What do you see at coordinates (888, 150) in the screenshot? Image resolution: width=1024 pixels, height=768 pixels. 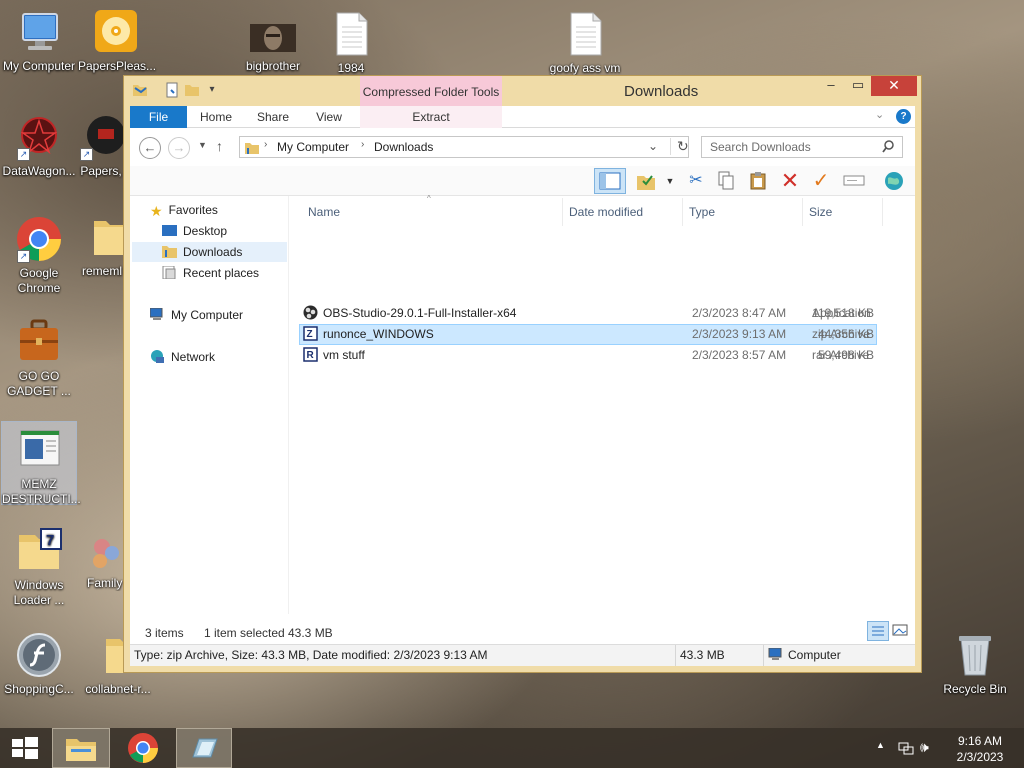 I see `search-icon` at bounding box center [888, 150].